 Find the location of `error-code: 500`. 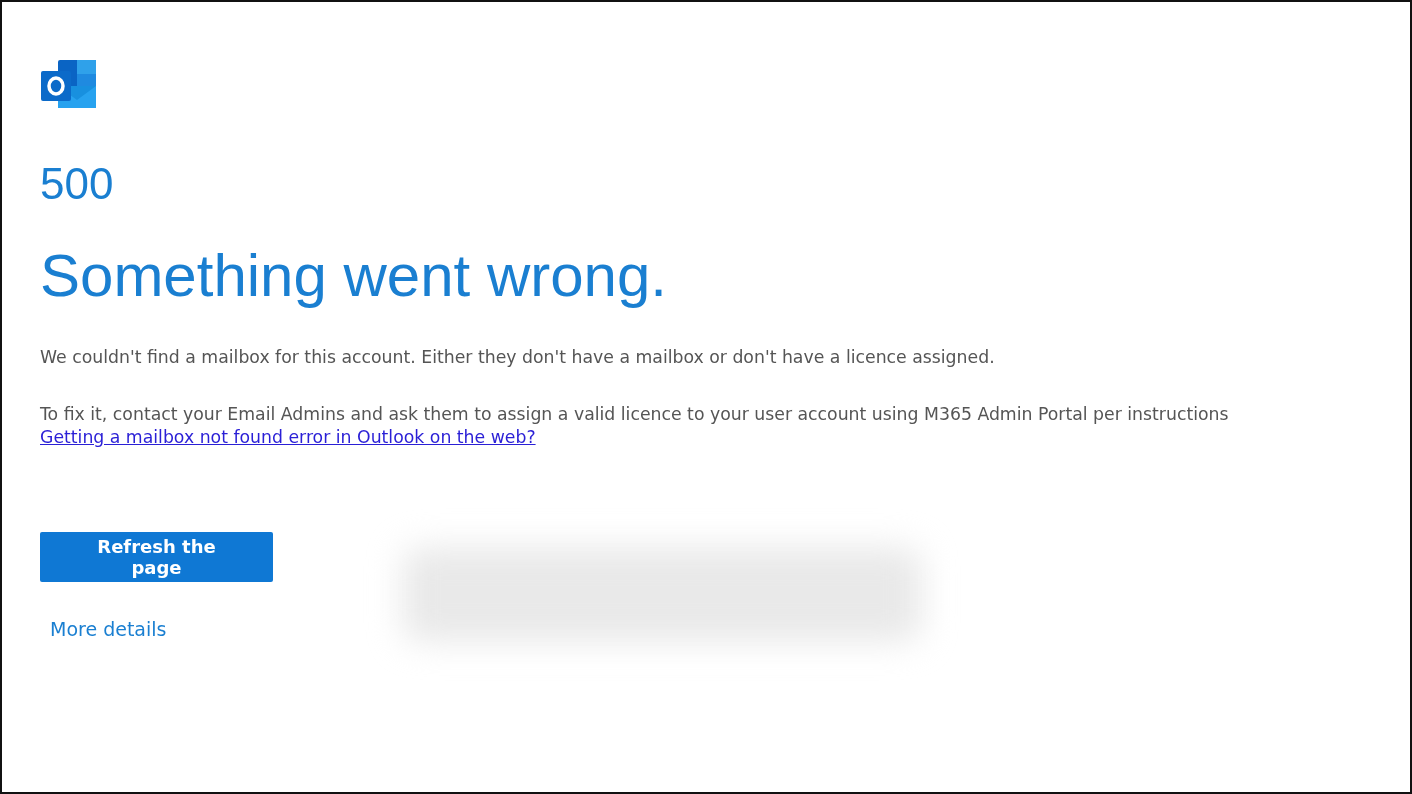

error-code: 500 is located at coordinates (77, 184).